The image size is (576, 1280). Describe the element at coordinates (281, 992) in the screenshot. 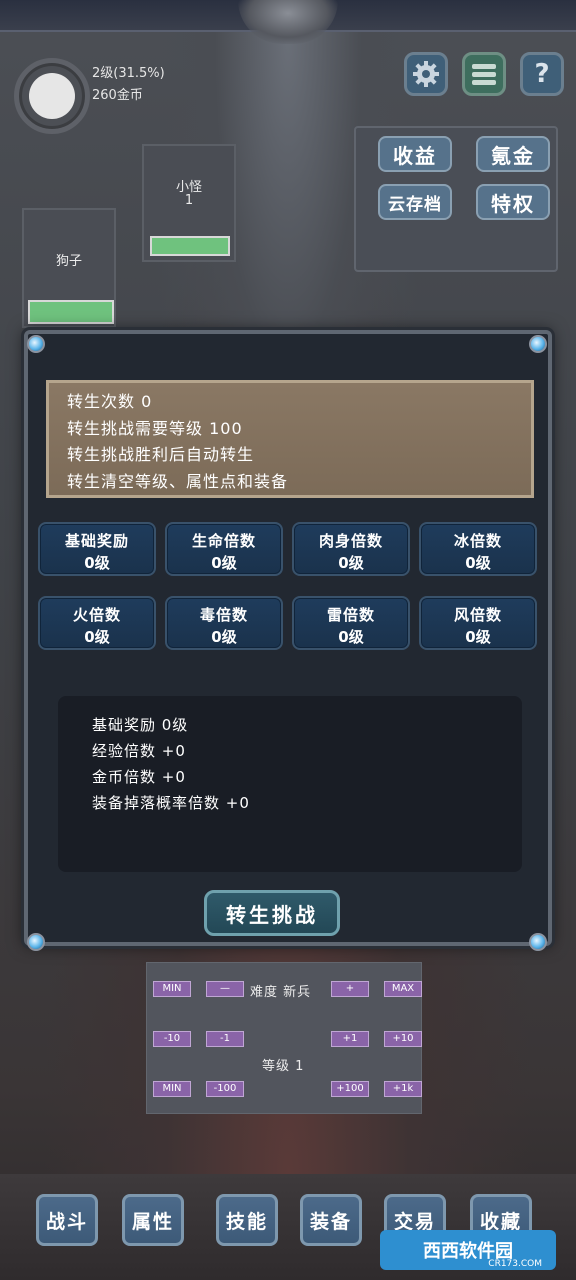

I see `difficulty-label: 难度 新兵` at that location.